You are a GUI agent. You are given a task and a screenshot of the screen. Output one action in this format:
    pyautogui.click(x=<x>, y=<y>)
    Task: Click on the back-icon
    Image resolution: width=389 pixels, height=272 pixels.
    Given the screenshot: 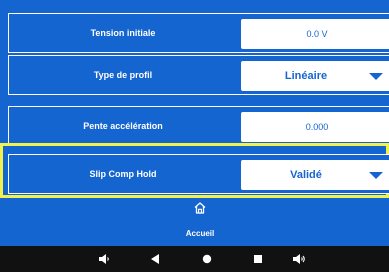 What is the action you would take?
    pyautogui.click(x=155, y=259)
    